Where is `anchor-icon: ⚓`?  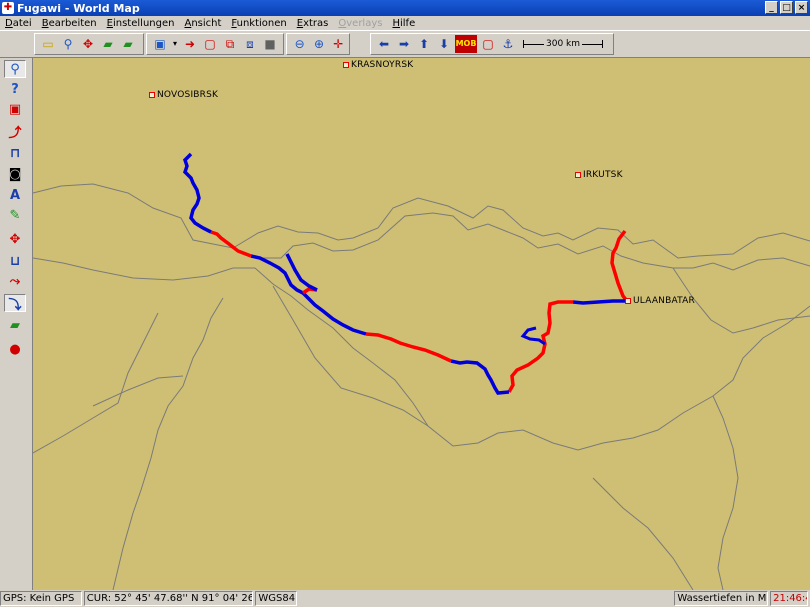 anchor-icon: ⚓ is located at coordinates (508, 44).